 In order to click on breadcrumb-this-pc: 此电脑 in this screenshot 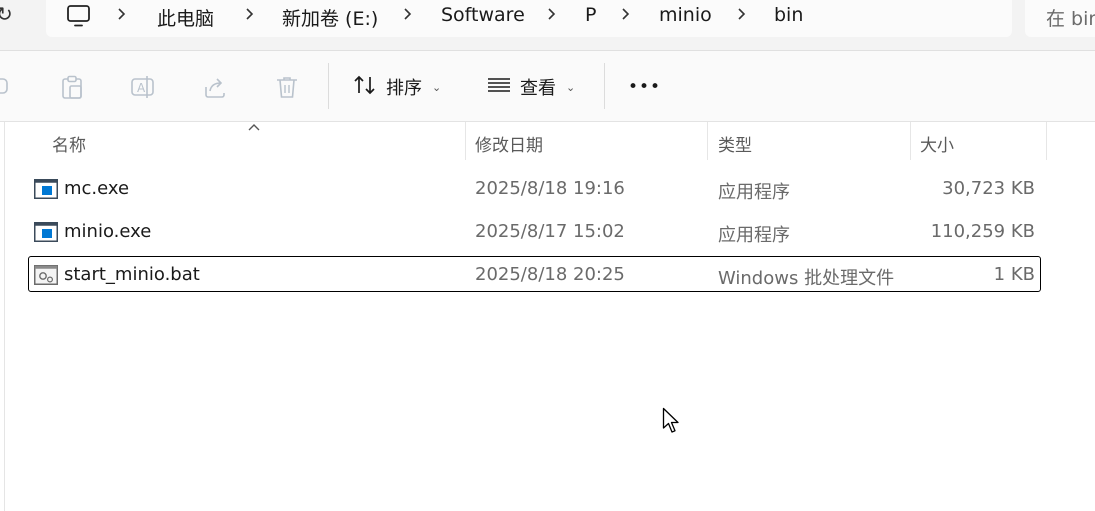, I will do `click(185, 17)`.